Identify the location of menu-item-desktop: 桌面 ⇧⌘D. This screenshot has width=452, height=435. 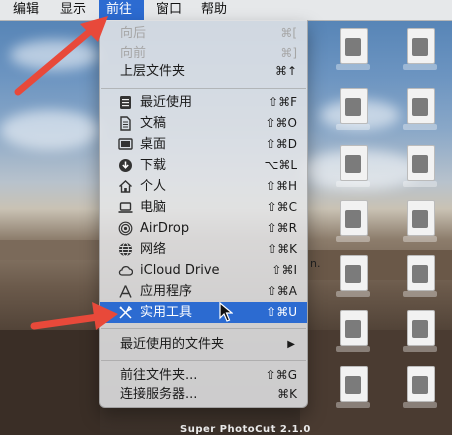
(203, 144).